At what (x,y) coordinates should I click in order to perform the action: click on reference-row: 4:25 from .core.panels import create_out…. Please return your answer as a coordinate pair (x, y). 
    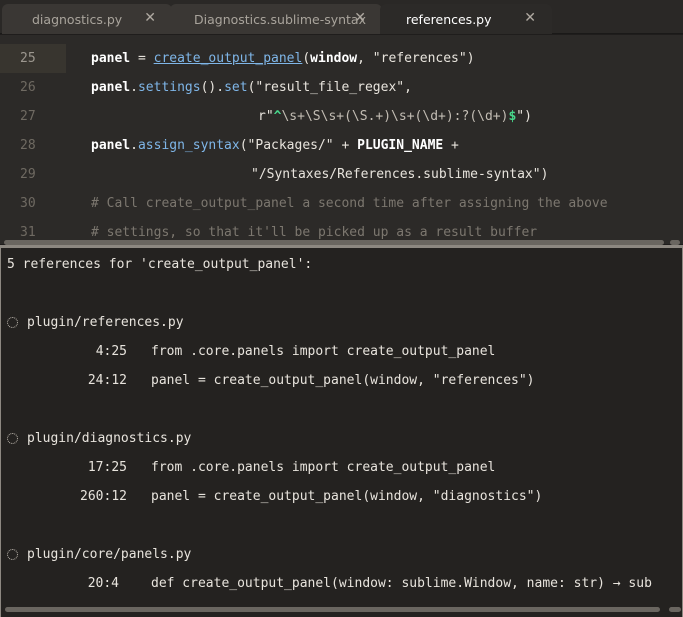
    Looking at the image, I should click on (341, 351).